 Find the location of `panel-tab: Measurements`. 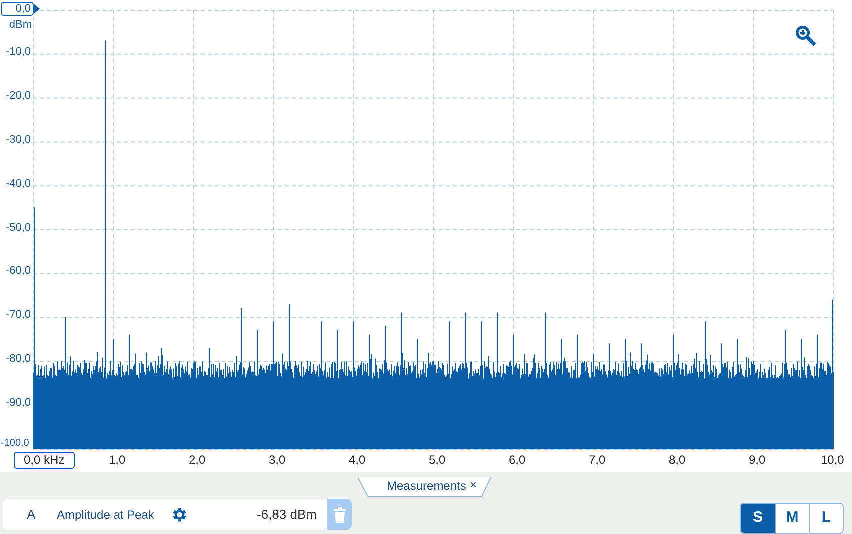

panel-tab: Measurements is located at coordinates (426, 486).